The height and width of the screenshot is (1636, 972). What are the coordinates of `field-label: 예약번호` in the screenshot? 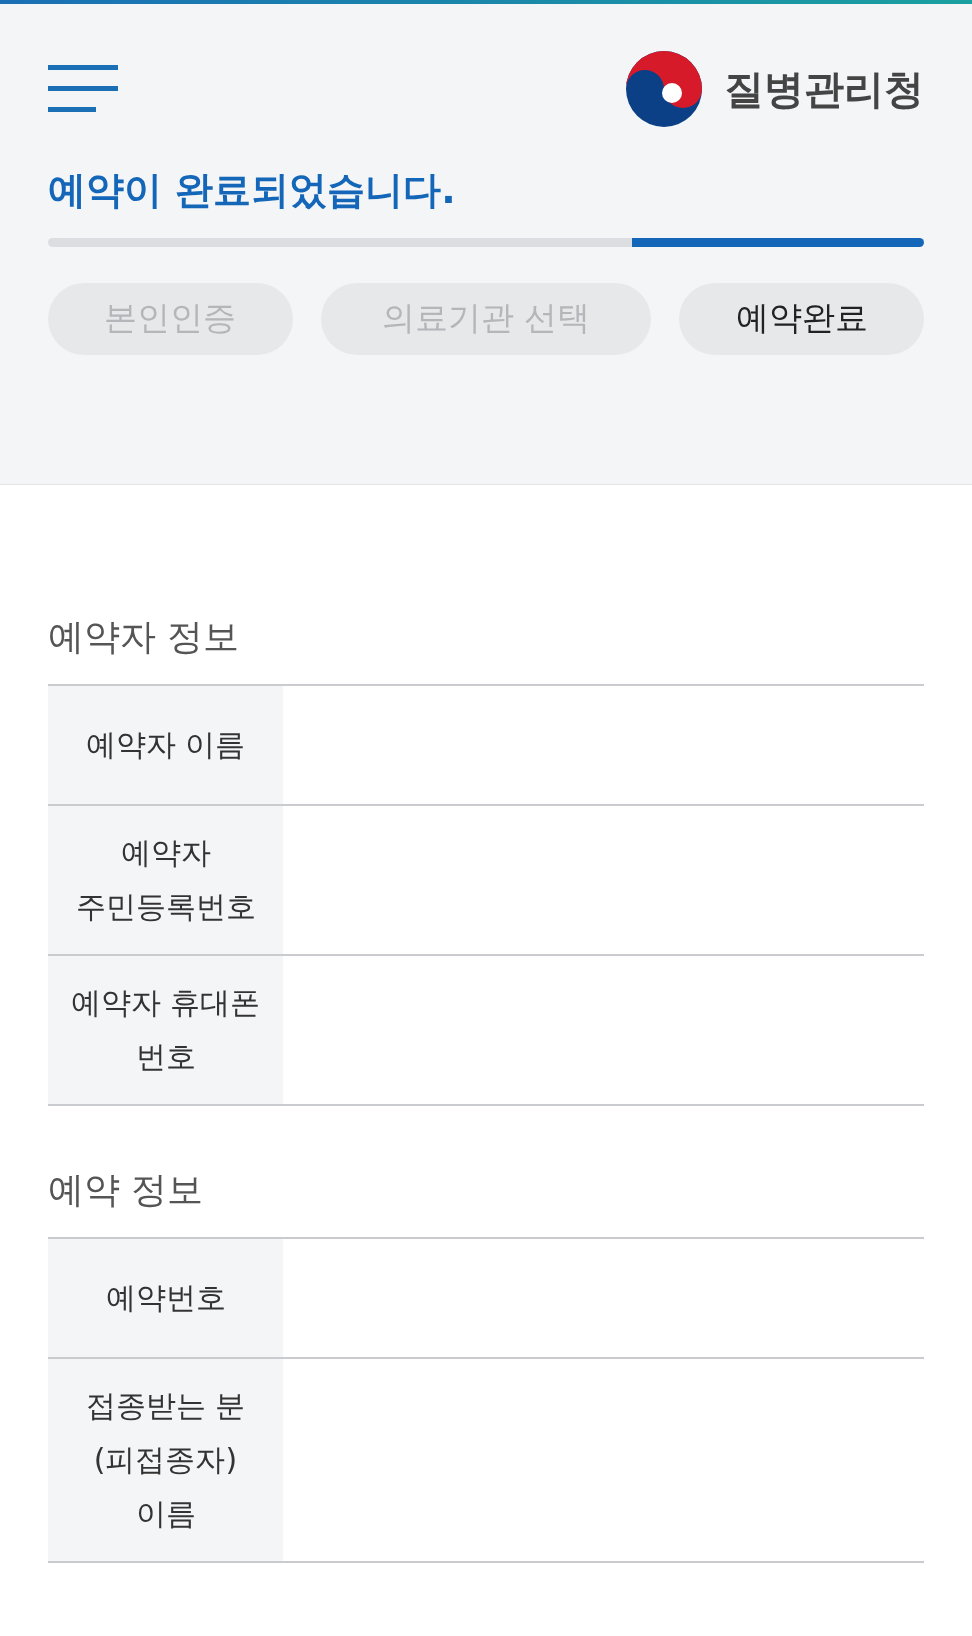 It's located at (165, 1298).